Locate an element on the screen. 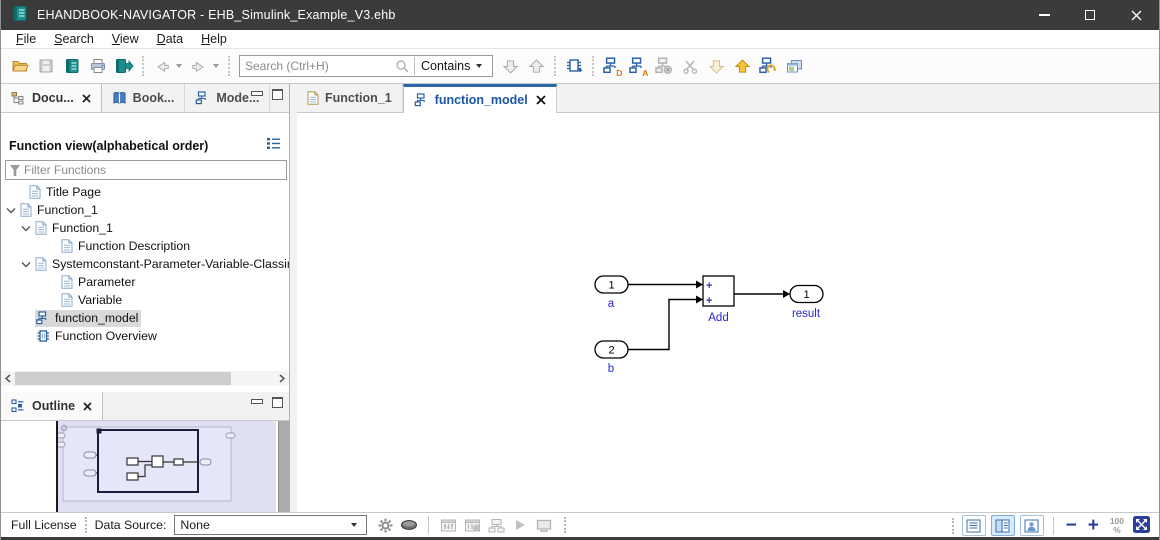  collapse-down-button is located at coordinates (716, 66).